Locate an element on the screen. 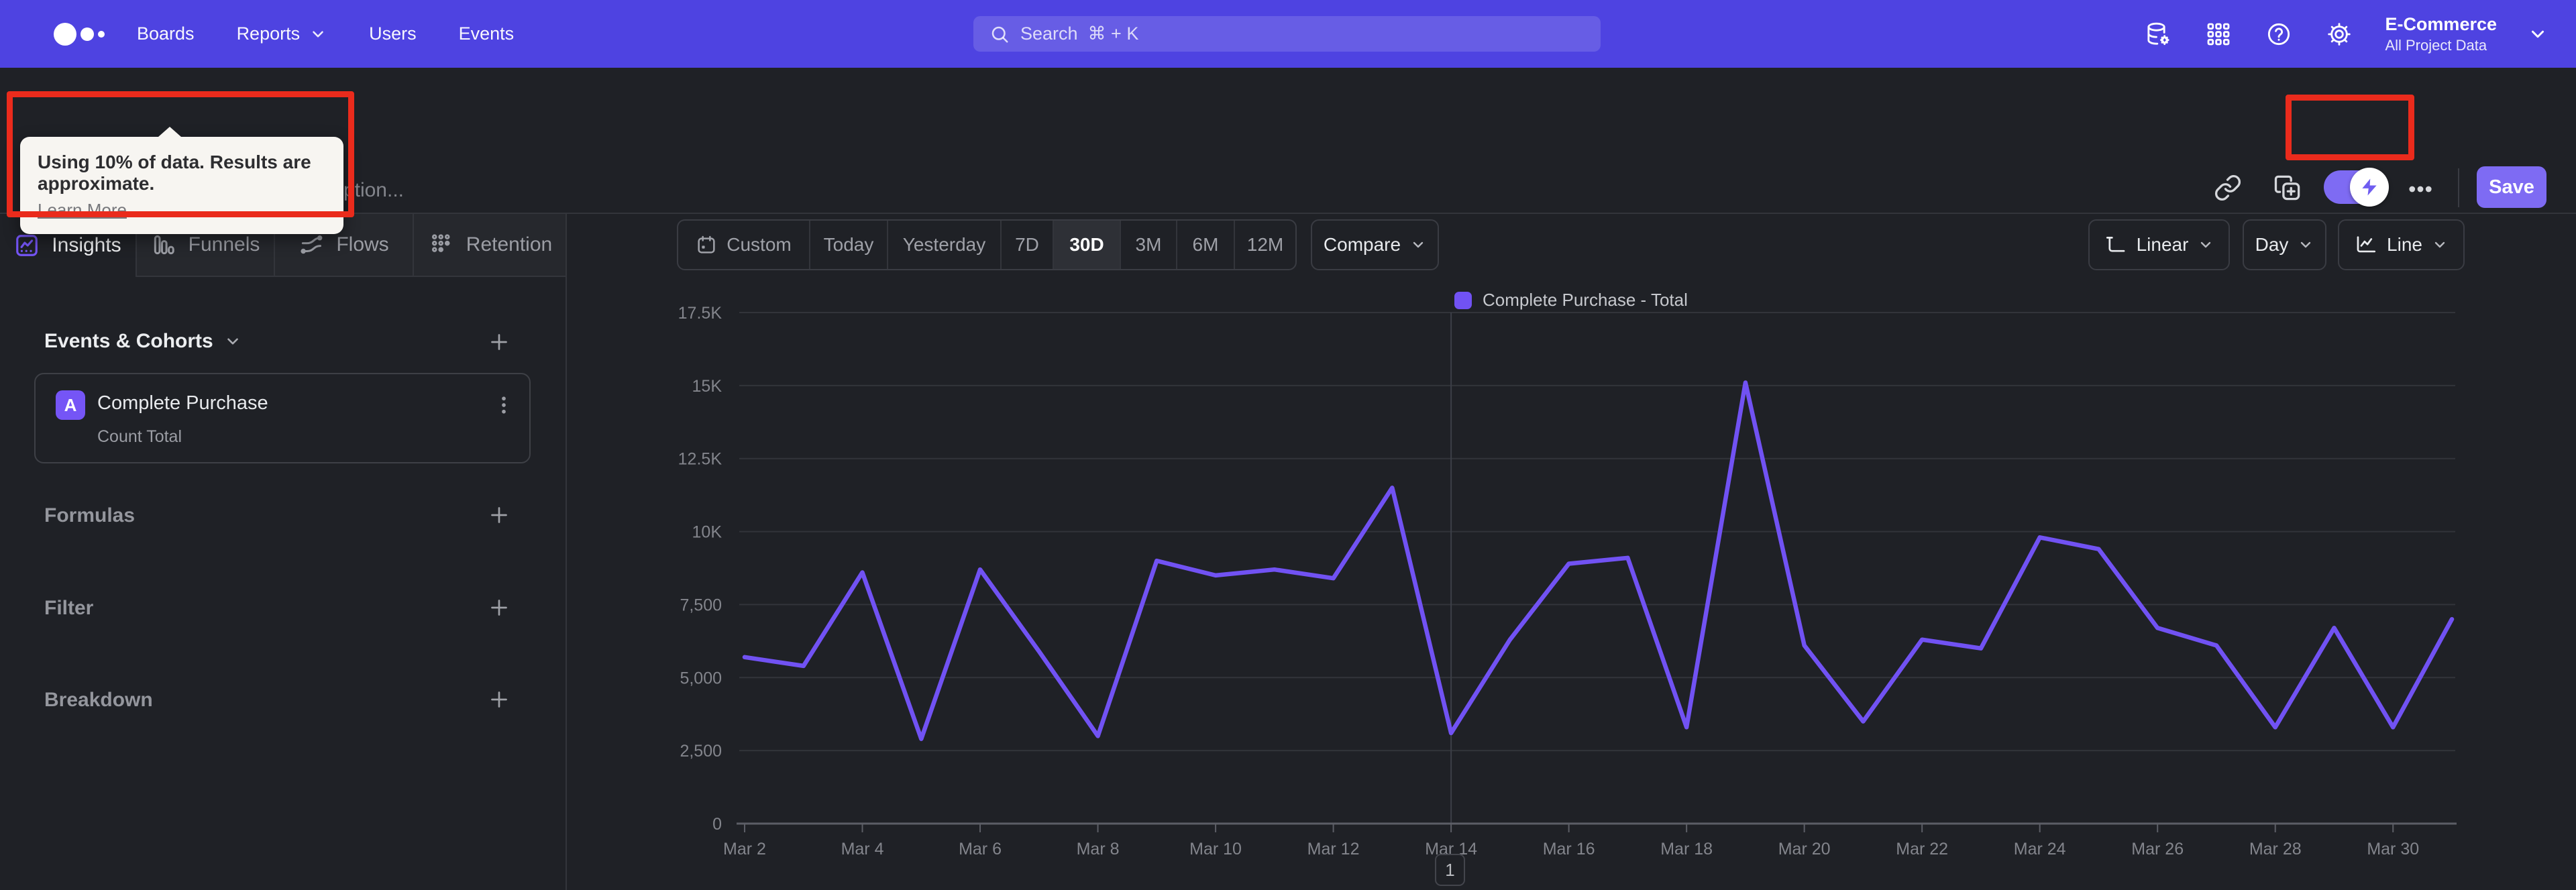  compare-dropdown: Compare is located at coordinates (1375, 244).